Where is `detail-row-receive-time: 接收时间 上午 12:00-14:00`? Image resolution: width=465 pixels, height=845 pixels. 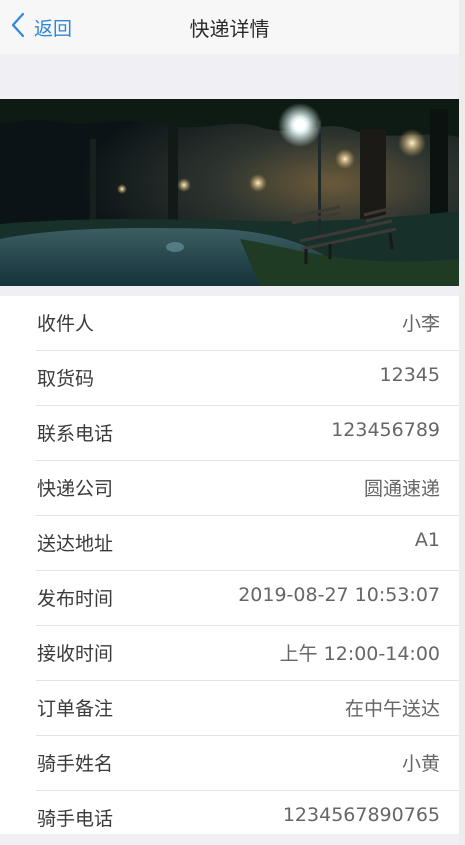 detail-row-receive-time: 接收时间 上午 12:00-14:00 is located at coordinates (247, 653).